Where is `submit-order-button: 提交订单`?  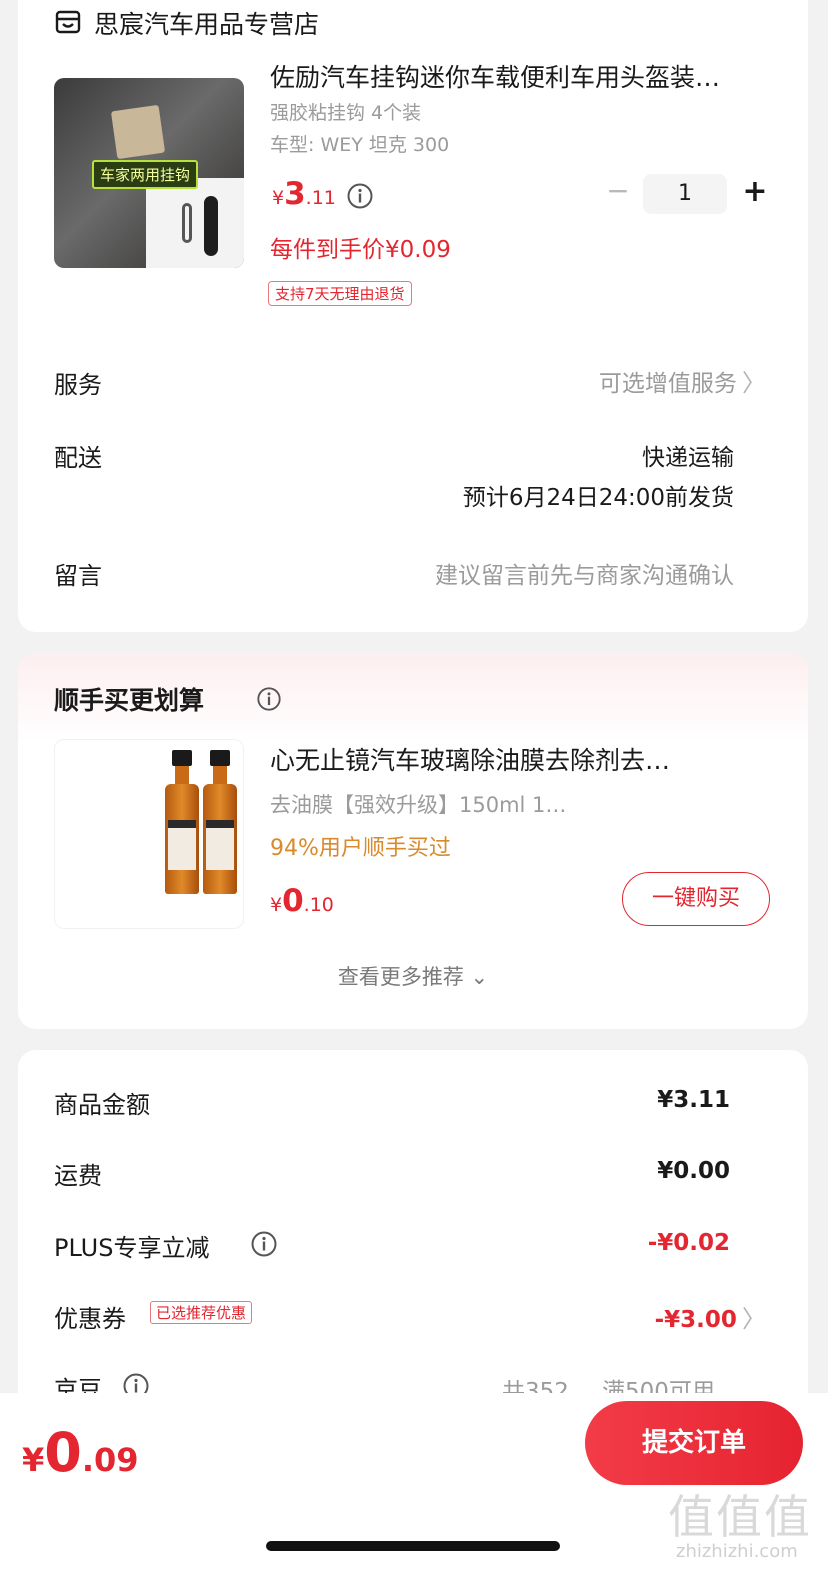
submit-order-button: 提交订单 is located at coordinates (694, 1443).